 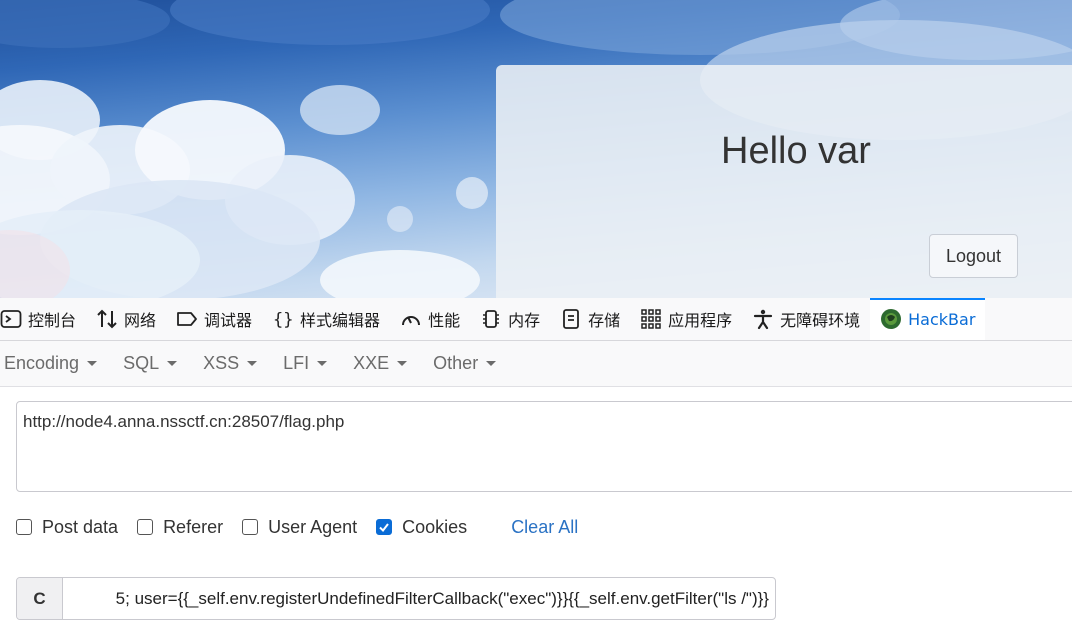 I want to click on option-label: Referer, so click(x=193, y=526).